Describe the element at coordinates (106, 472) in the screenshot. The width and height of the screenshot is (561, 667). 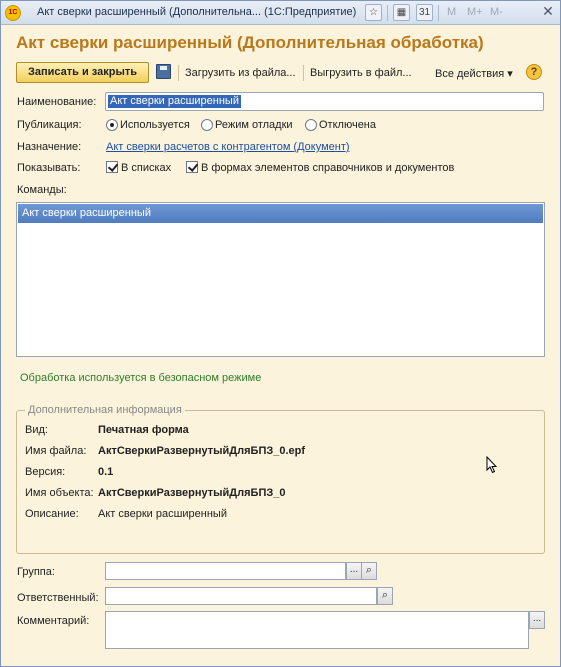
I see `version-value: 0.1` at that location.